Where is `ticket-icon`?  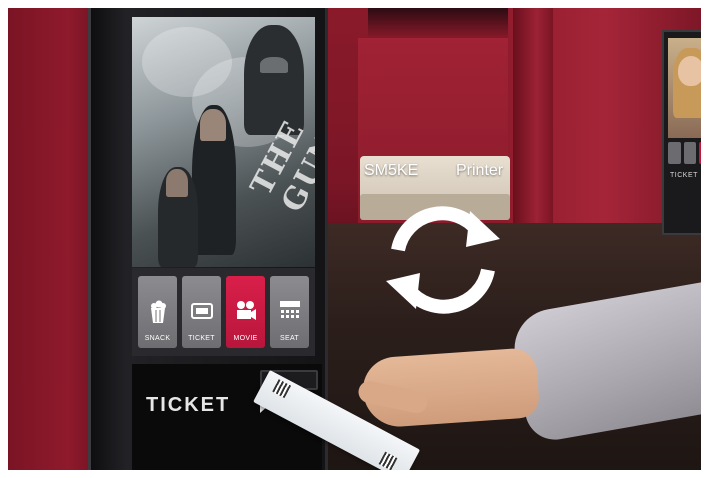 ticket-icon is located at coordinates (202, 311).